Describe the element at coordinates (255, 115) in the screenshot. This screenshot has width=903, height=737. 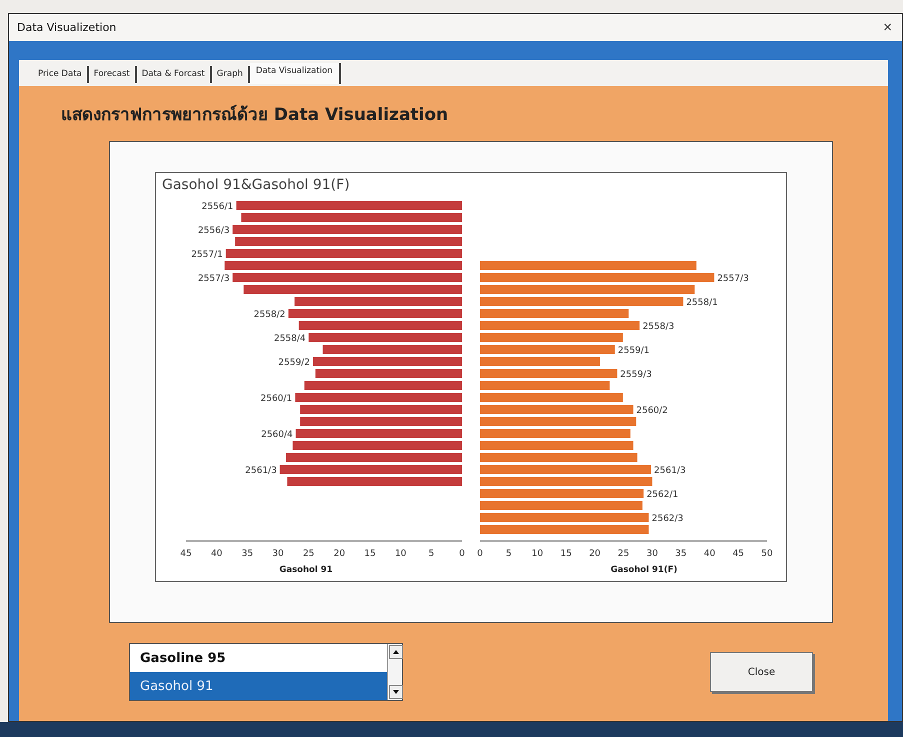
I see `page-heading: แสดงกราฟการพยากรณ์ด้วย Data Visualization` at that location.